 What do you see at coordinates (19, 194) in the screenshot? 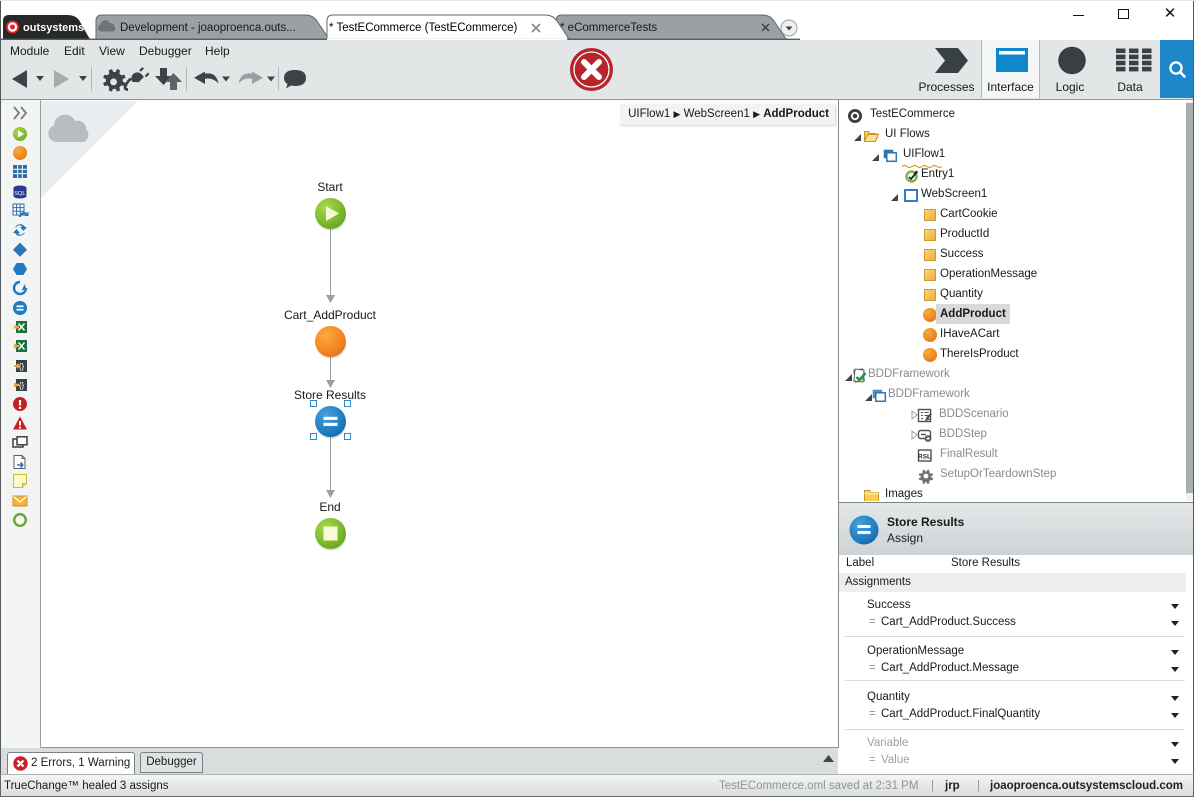
I see `svg-text: SQL` at bounding box center [19, 194].